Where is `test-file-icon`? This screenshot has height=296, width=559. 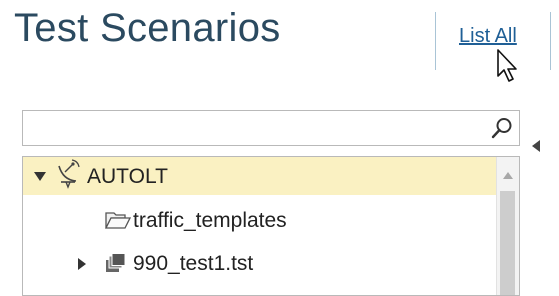
test-file-icon is located at coordinates (116, 262).